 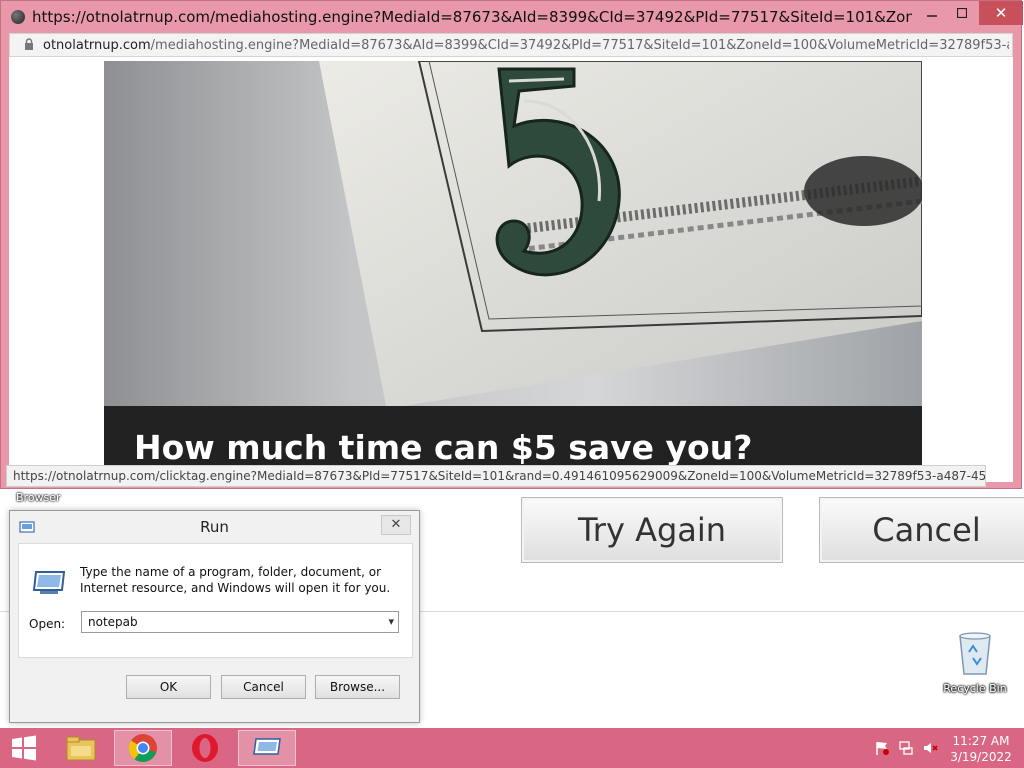 I want to click on taskbar-chrome, so click(x=143, y=748).